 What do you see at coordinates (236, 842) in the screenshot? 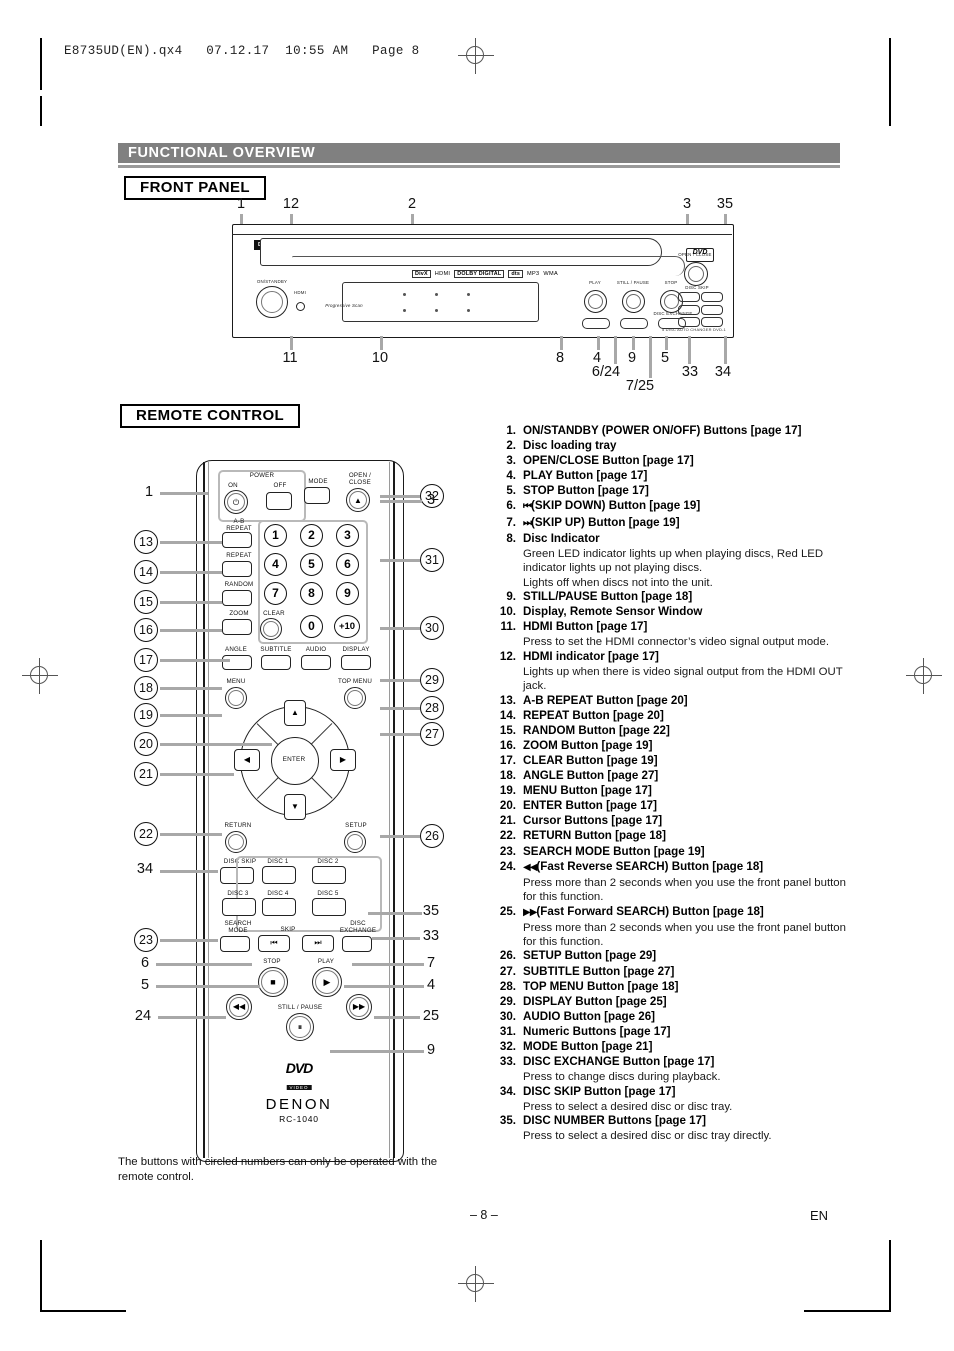
I see `return-button` at bounding box center [236, 842].